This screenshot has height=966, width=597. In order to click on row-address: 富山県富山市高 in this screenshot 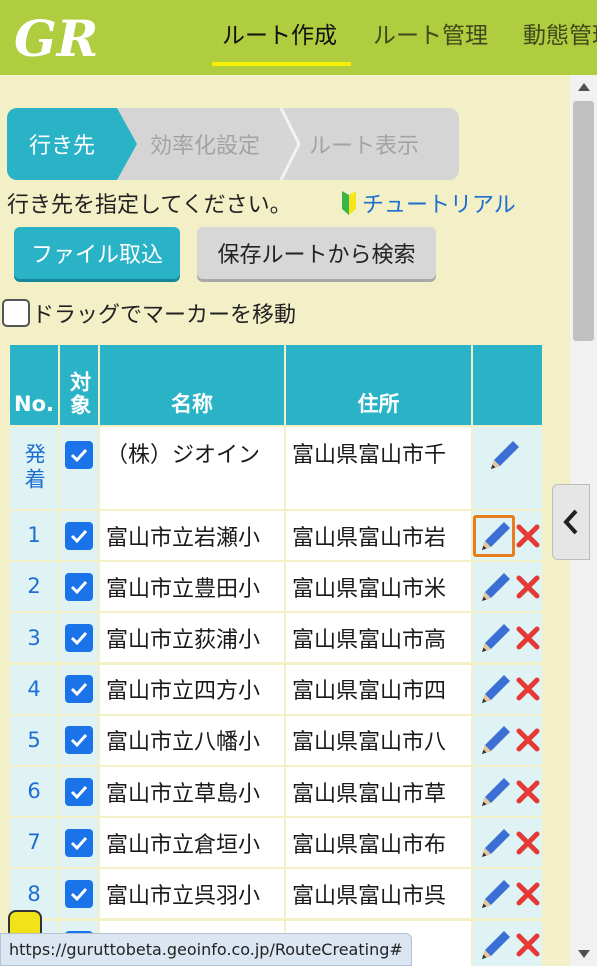, I will do `click(378, 638)`.